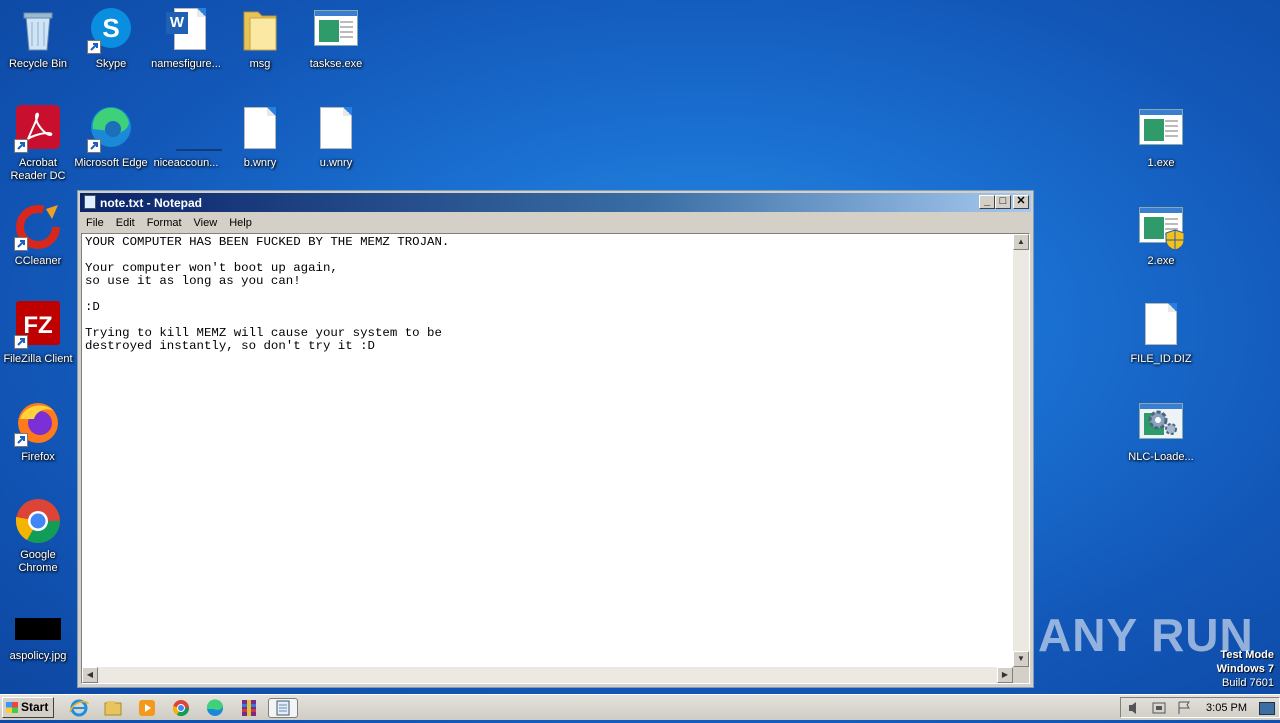  I want to click on scroll-down-button: ▼, so click(1021, 659).